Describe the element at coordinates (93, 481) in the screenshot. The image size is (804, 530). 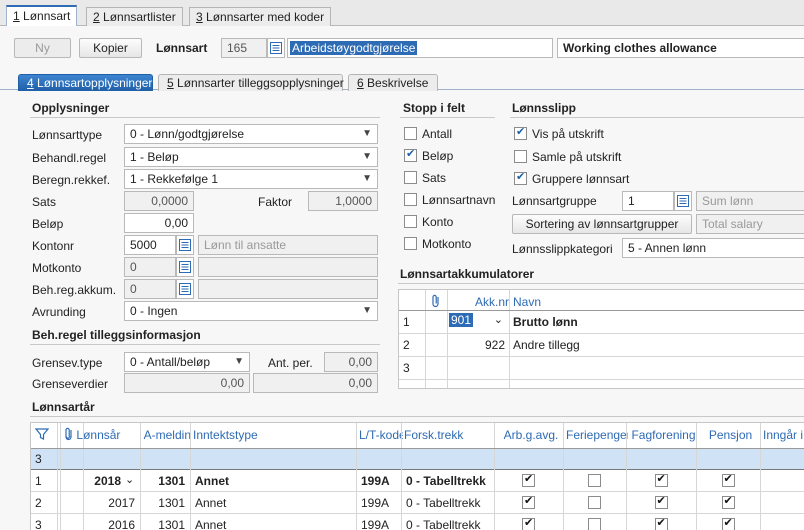
I see `year-cell-0: 2018` at that location.